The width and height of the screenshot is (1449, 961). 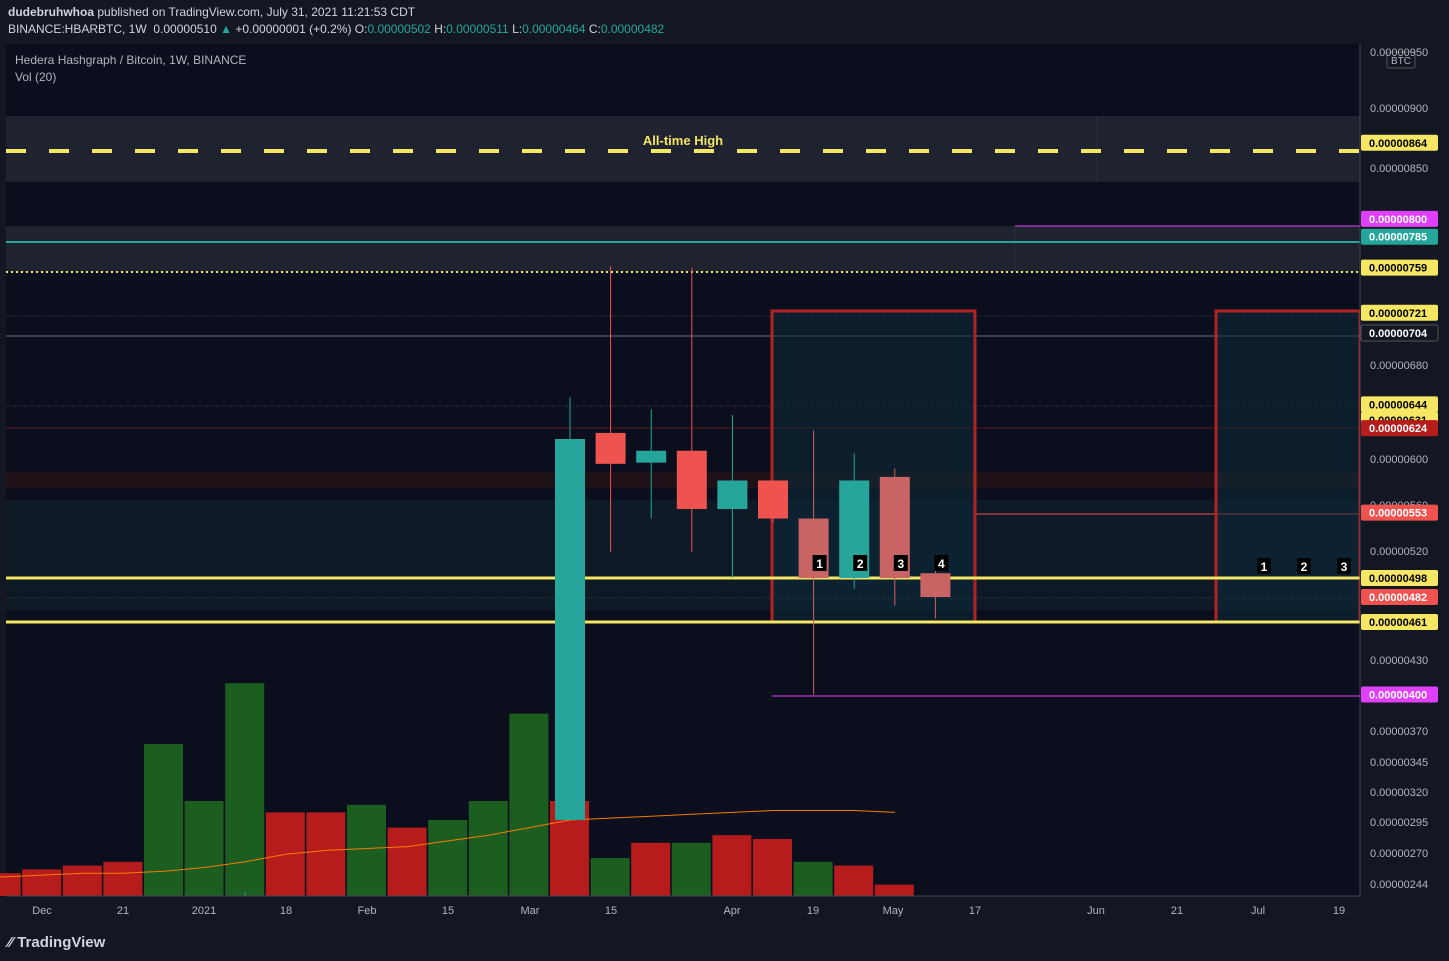 I want to click on count-marker-label: 2, so click(x=860, y=564).